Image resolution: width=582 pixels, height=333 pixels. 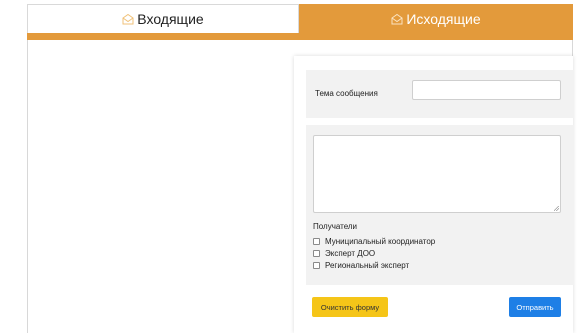 What do you see at coordinates (170, 19) in the screenshot?
I see `tab-inbox-label: Входящие` at bounding box center [170, 19].